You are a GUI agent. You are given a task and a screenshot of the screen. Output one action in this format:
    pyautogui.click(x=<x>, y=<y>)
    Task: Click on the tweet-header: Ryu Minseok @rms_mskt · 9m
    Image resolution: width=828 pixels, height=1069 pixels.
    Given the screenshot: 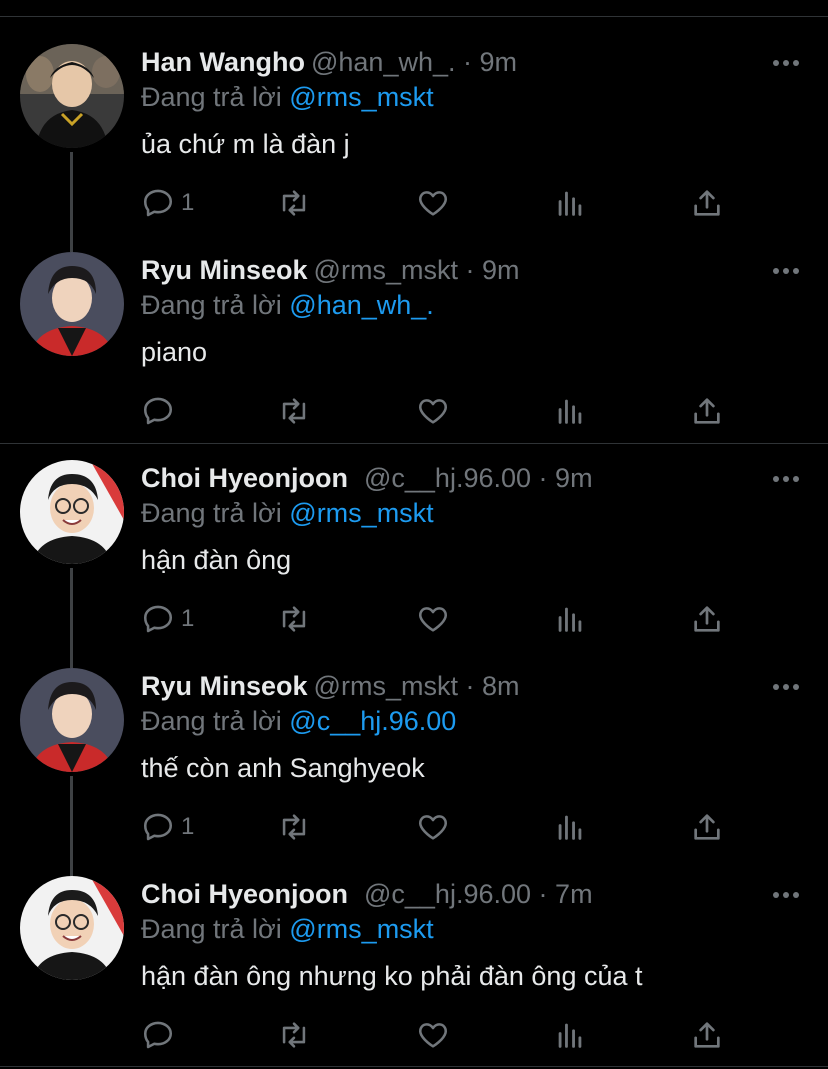 What is the action you would take?
    pyautogui.click(x=330, y=270)
    